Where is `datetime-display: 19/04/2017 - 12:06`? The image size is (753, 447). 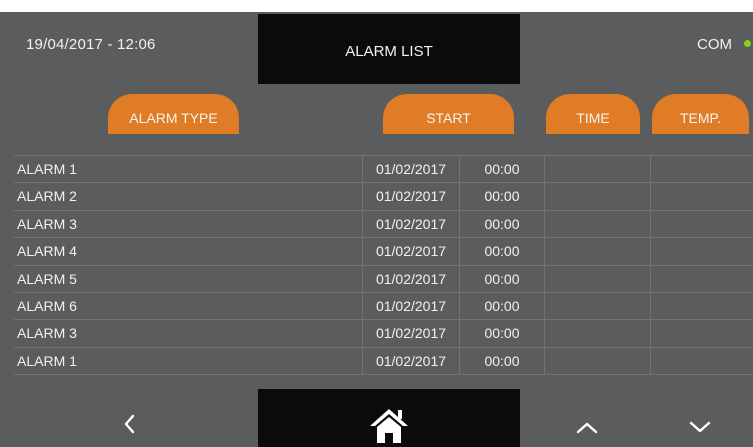 datetime-display: 19/04/2017 - 12:06 is located at coordinates (91, 44).